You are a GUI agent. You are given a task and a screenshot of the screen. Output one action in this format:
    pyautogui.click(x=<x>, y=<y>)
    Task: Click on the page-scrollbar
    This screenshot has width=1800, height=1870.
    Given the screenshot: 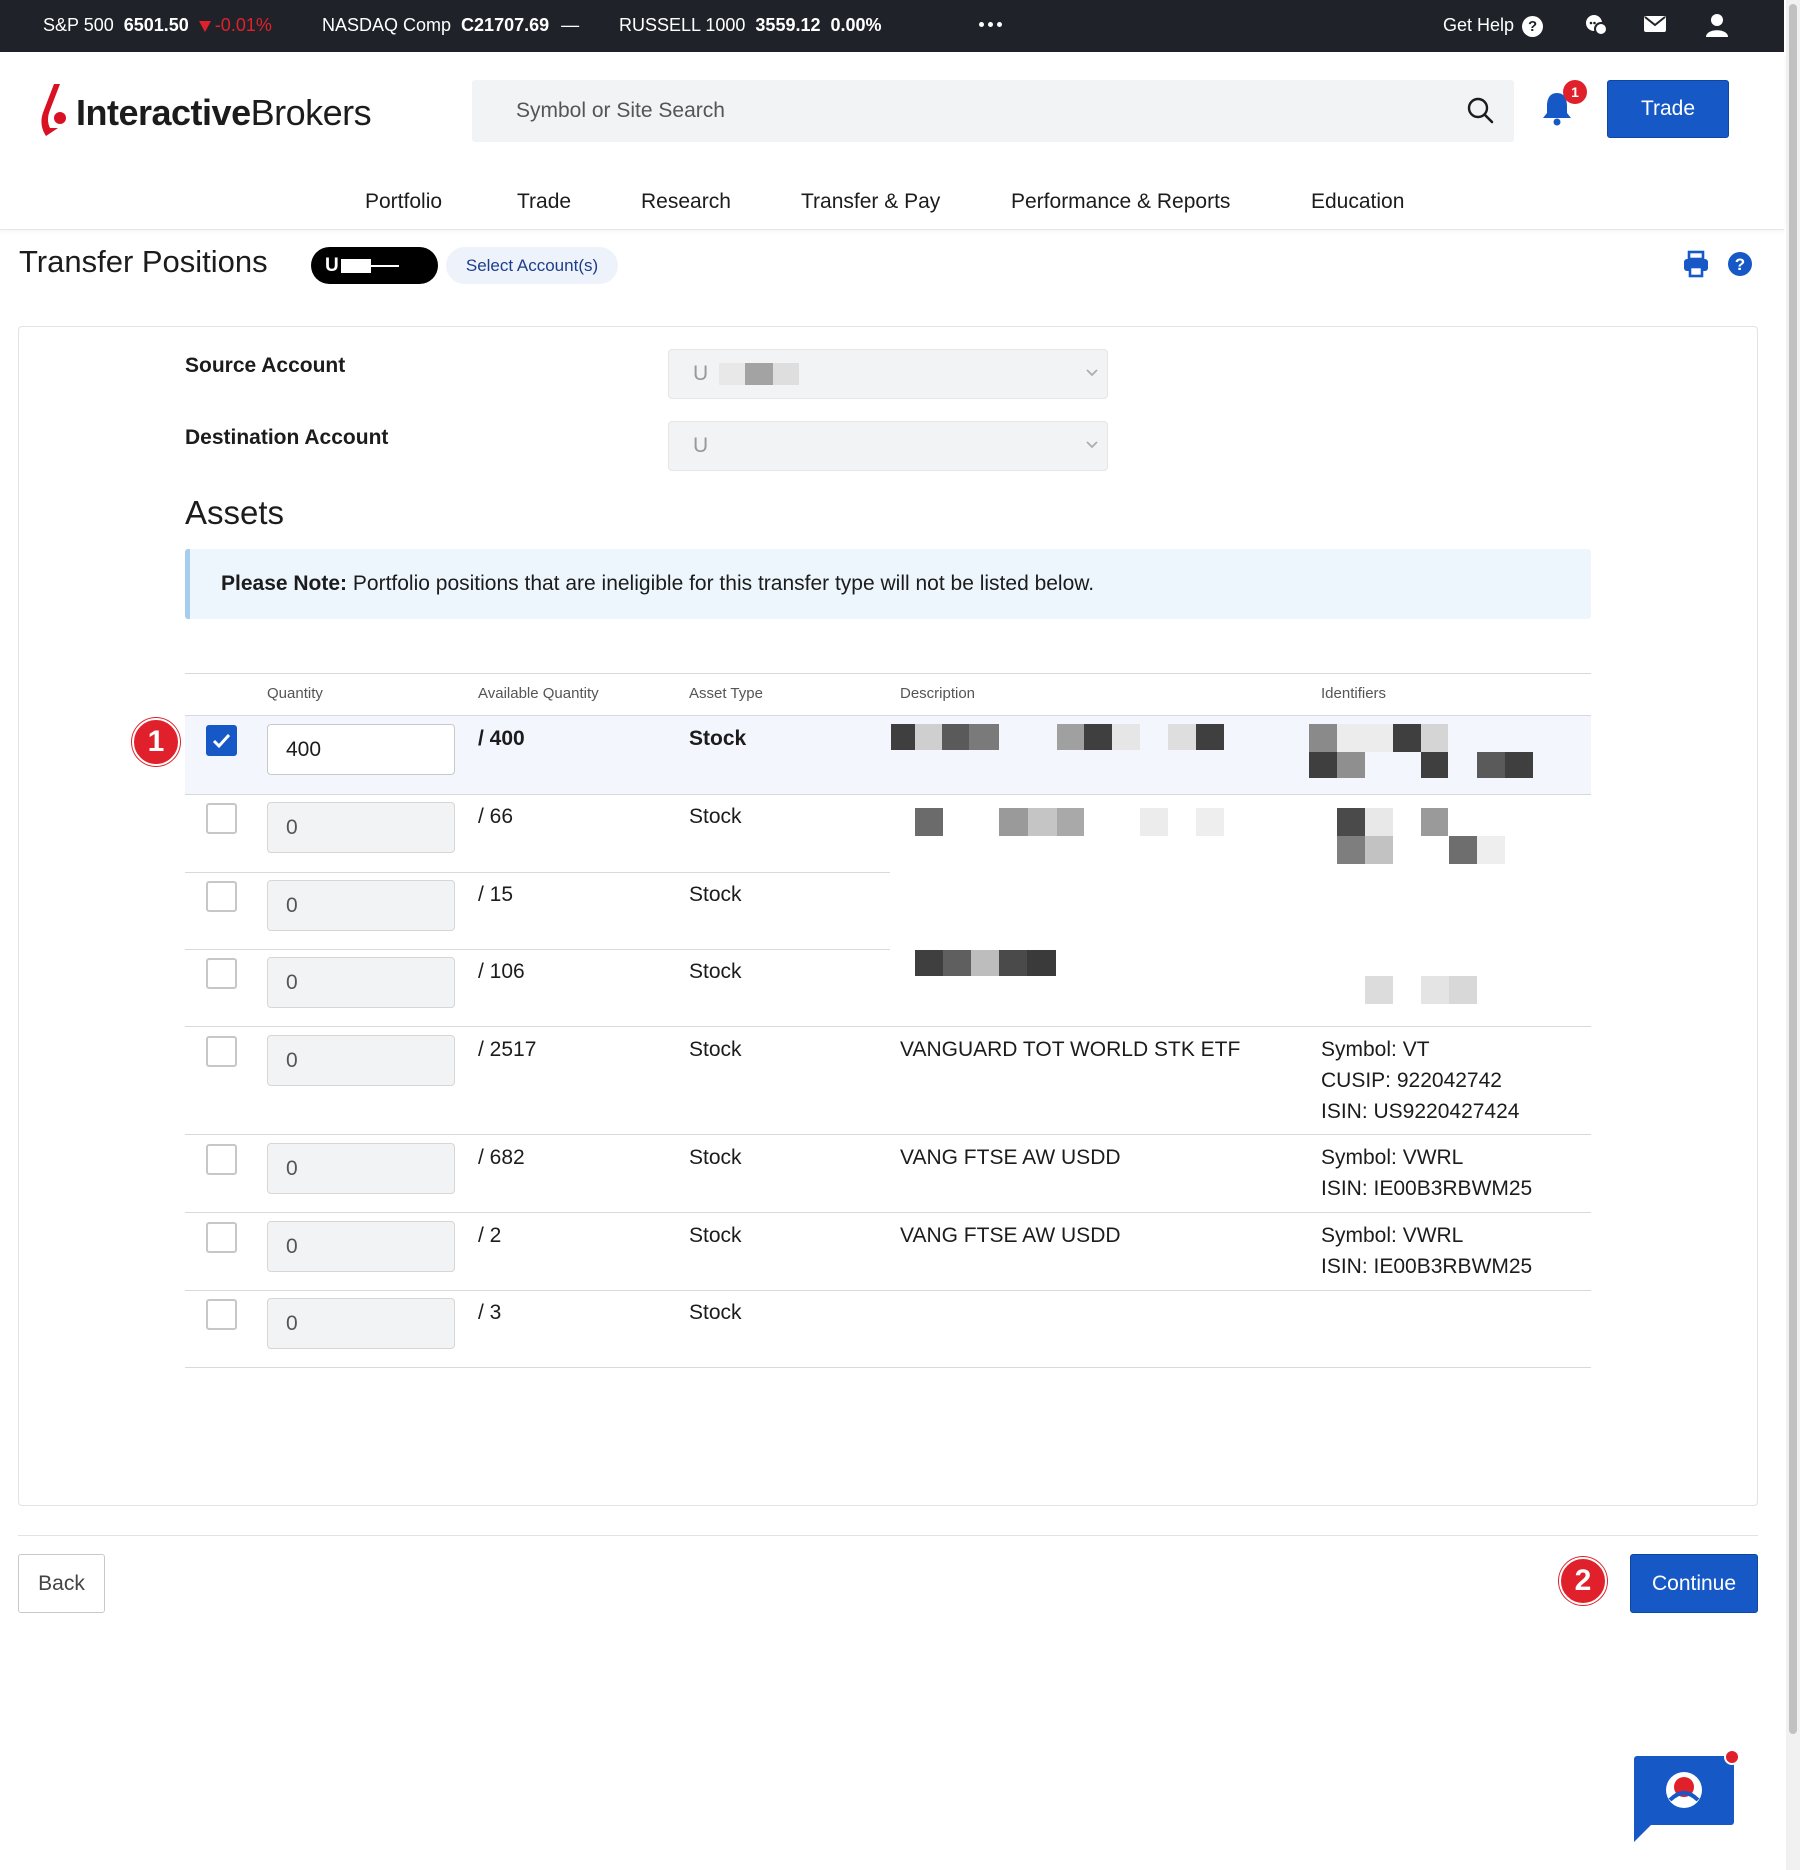 What is the action you would take?
    pyautogui.click(x=1793, y=935)
    